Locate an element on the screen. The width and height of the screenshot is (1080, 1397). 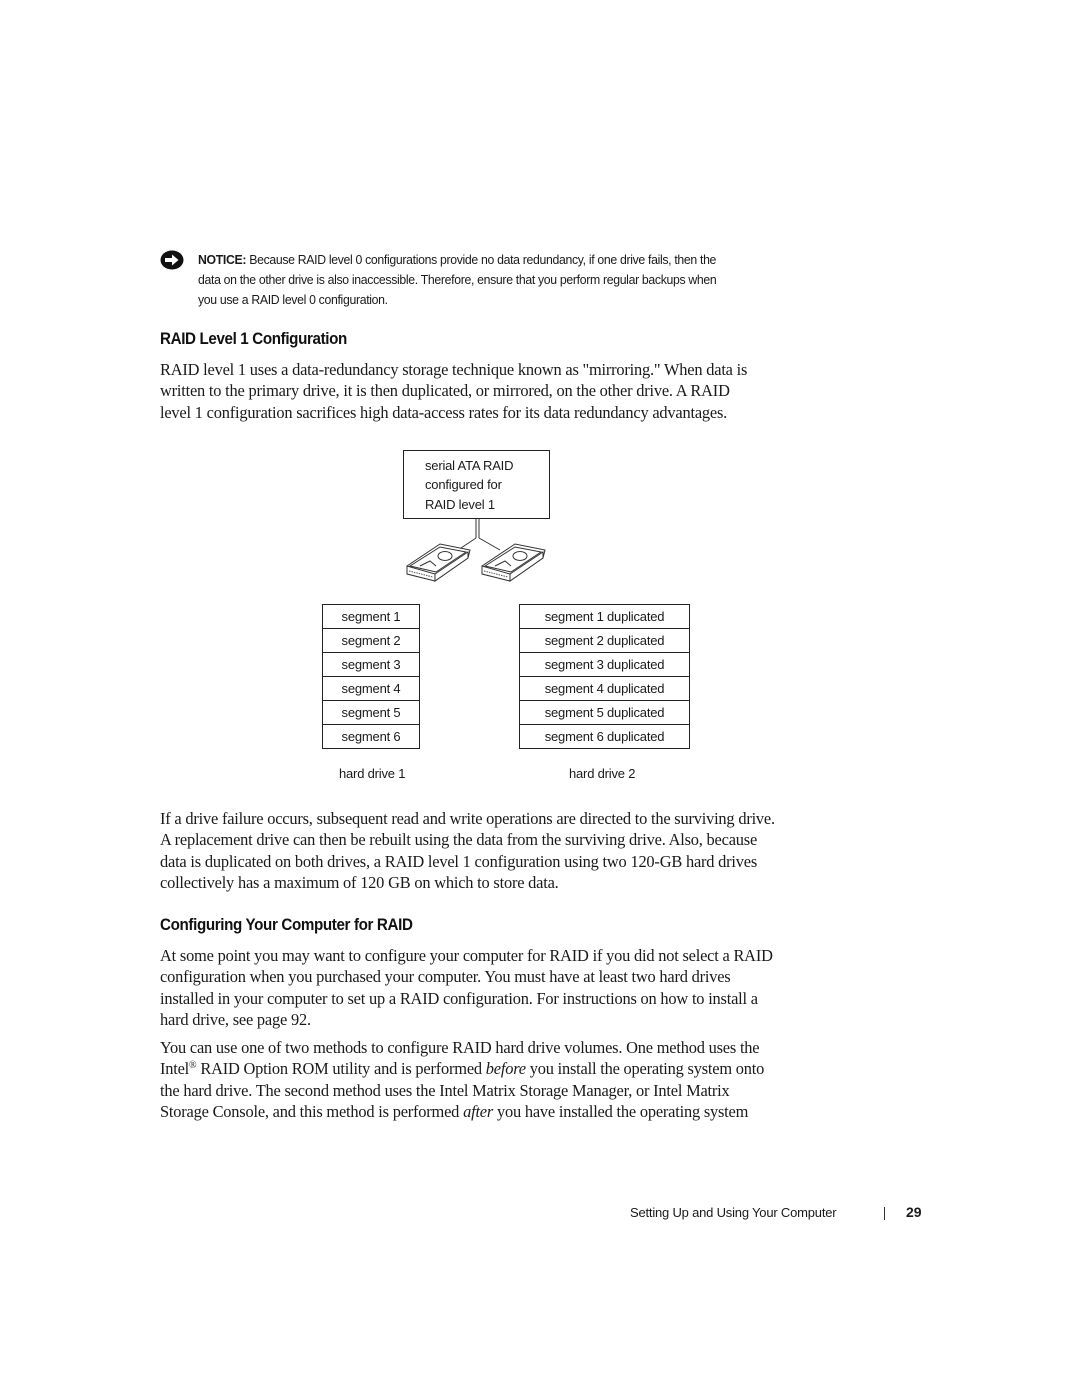
segment-cell: segment 1 duplicated is located at coordinates (604, 617).